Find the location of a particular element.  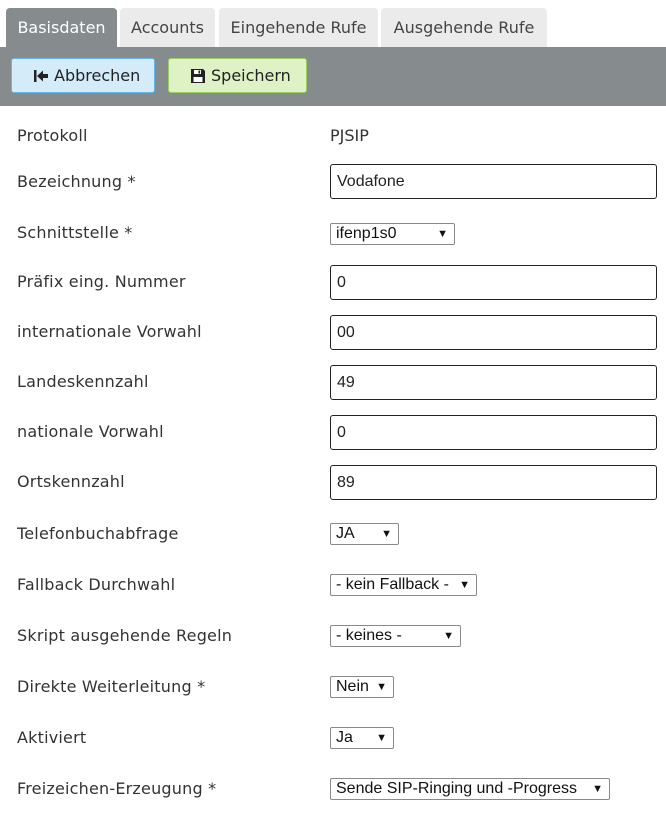

telefonbuch-selected-value: JA is located at coordinates (345, 533).